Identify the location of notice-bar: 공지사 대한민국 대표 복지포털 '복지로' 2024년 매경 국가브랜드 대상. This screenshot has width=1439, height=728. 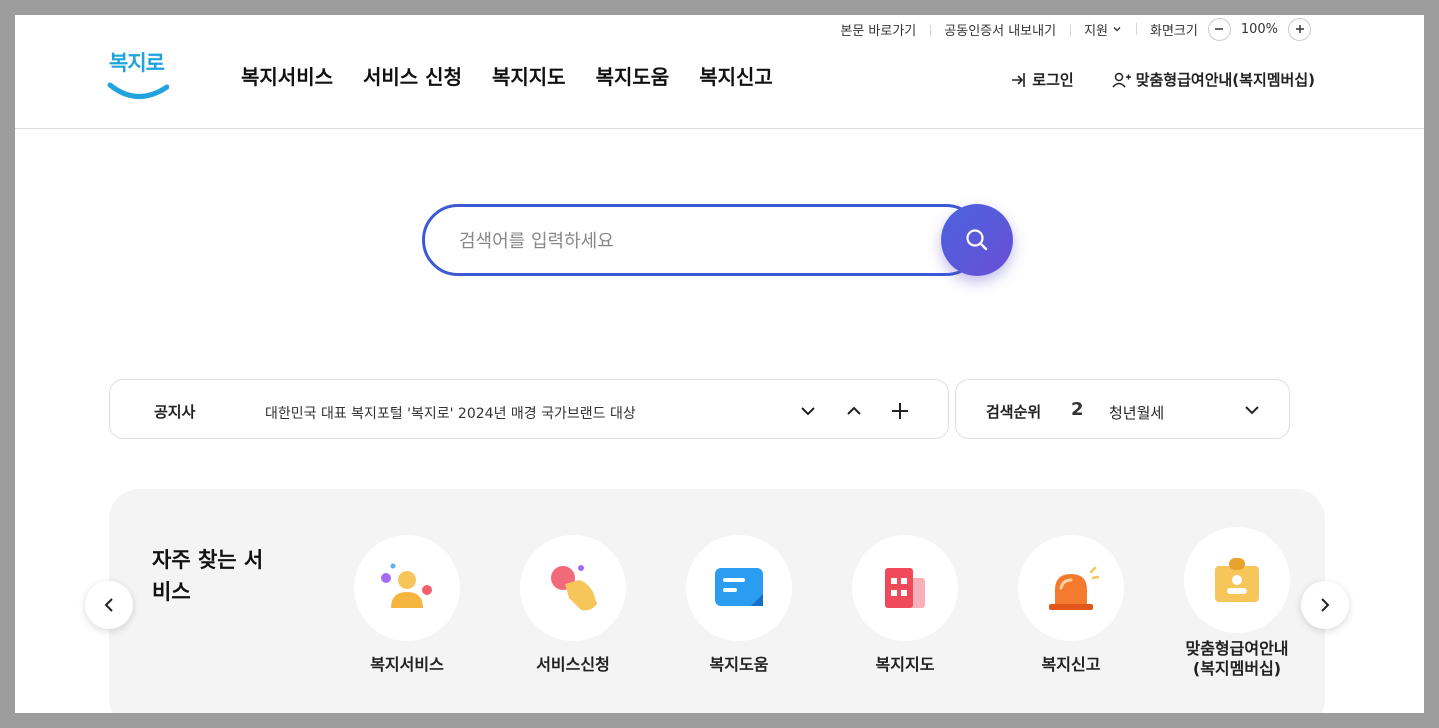
(529, 409).